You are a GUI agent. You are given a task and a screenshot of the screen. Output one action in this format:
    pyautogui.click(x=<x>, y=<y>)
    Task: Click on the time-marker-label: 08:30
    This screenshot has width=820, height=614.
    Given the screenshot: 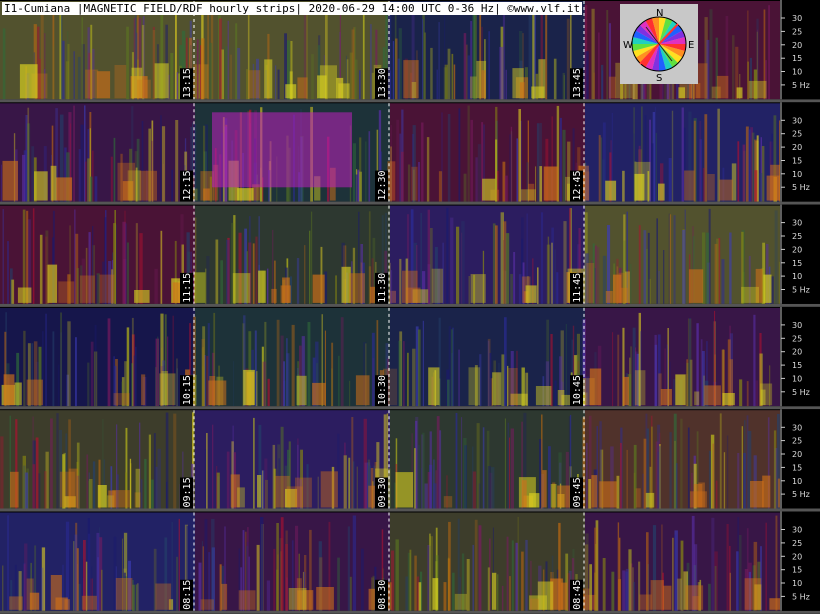 What is the action you would take?
    pyautogui.click(x=382, y=595)
    